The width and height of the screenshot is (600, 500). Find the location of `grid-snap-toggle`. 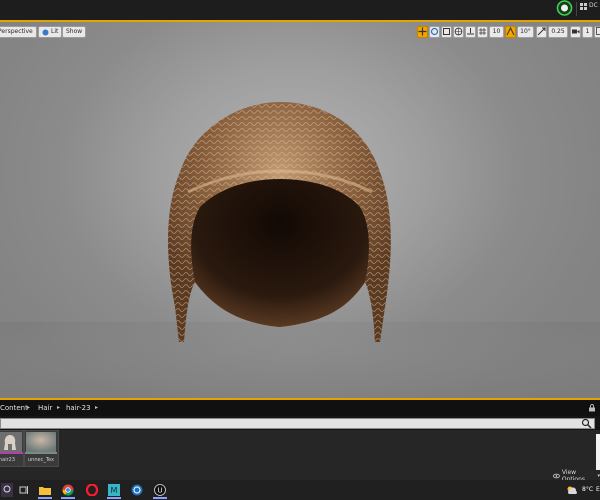

grid-snap-toggle is located at coordinates (482, 32).